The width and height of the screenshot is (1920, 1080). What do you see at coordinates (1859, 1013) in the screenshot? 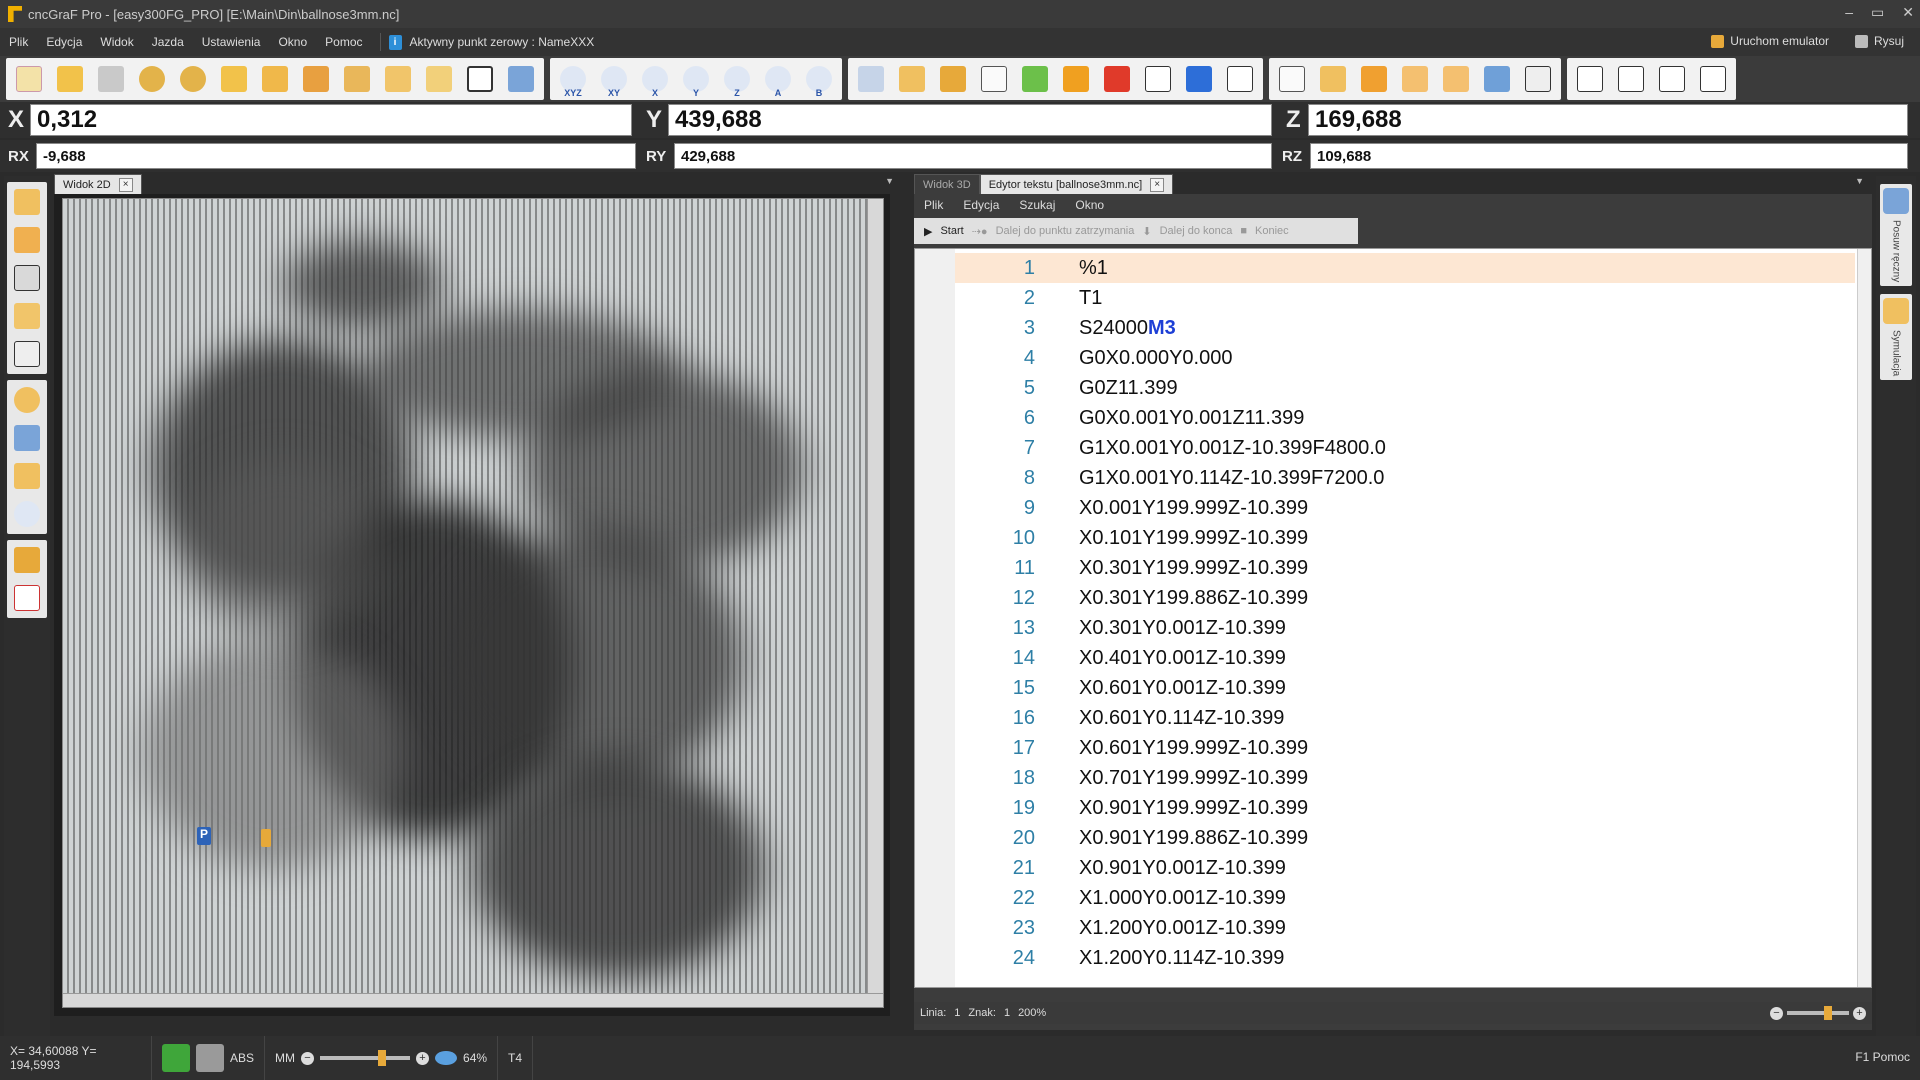
I see `zoom-plus-icon: +` at bounding box center [1859, 1013].